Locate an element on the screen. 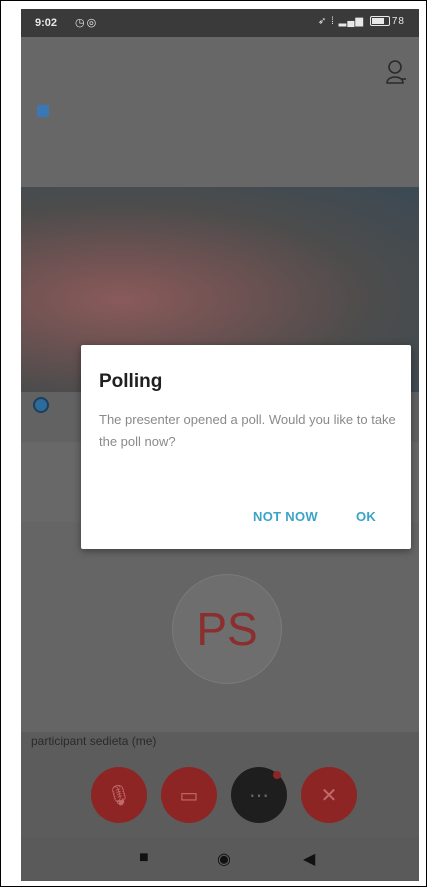 The image size is (427, 887). dialog-title: Polling is located at coordinates (131, 381).